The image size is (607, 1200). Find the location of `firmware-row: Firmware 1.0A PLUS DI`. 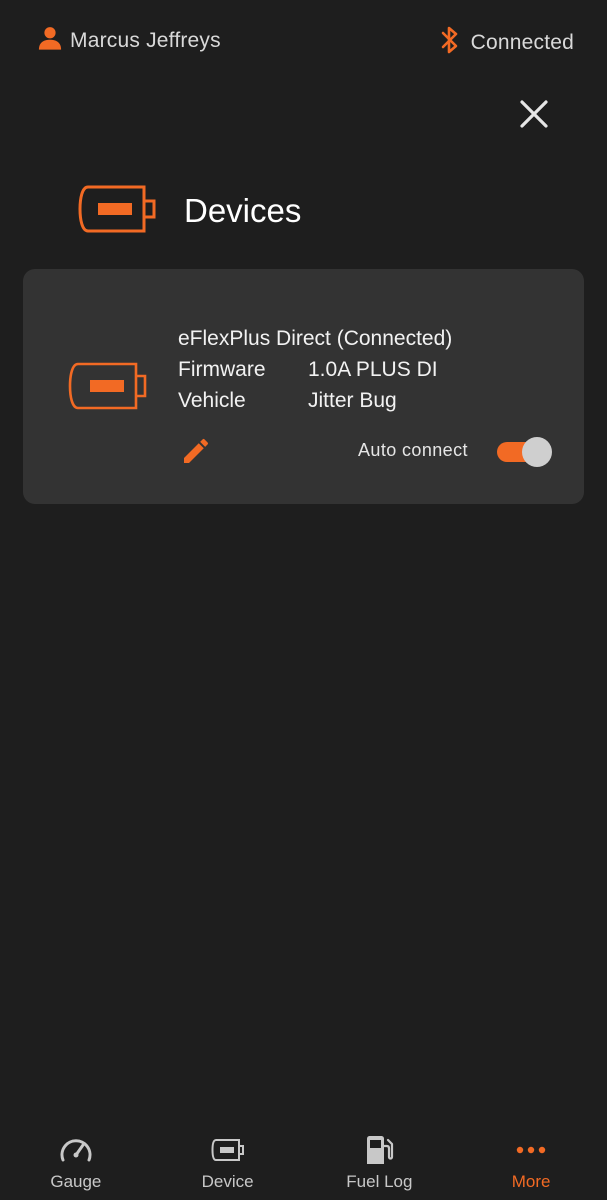

firmware-row: Firmware 1.0A PLUS DI is located at coordinates (315, 369).